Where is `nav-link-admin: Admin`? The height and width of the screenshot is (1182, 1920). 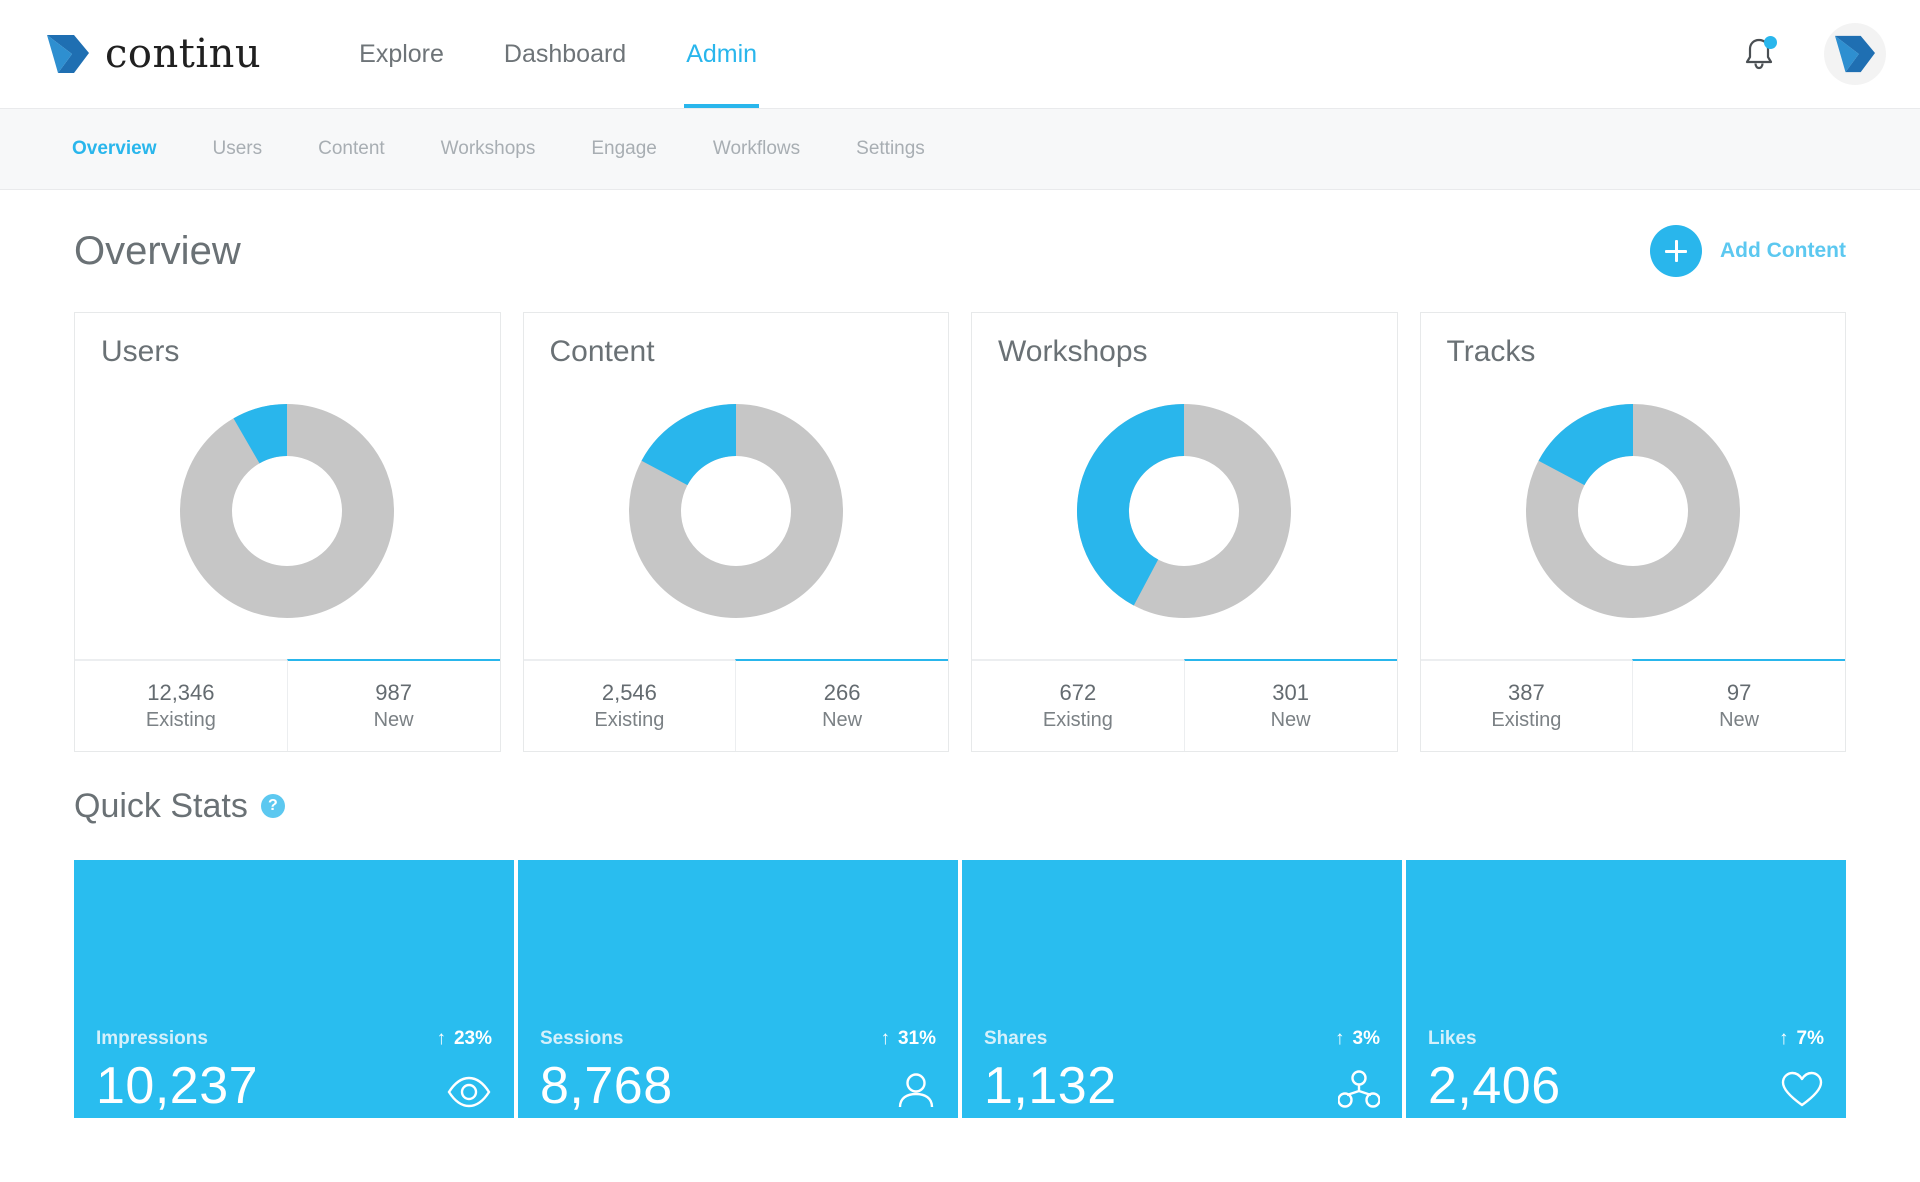 nav-link-admin: Admin is located at coordinates (721, 54).